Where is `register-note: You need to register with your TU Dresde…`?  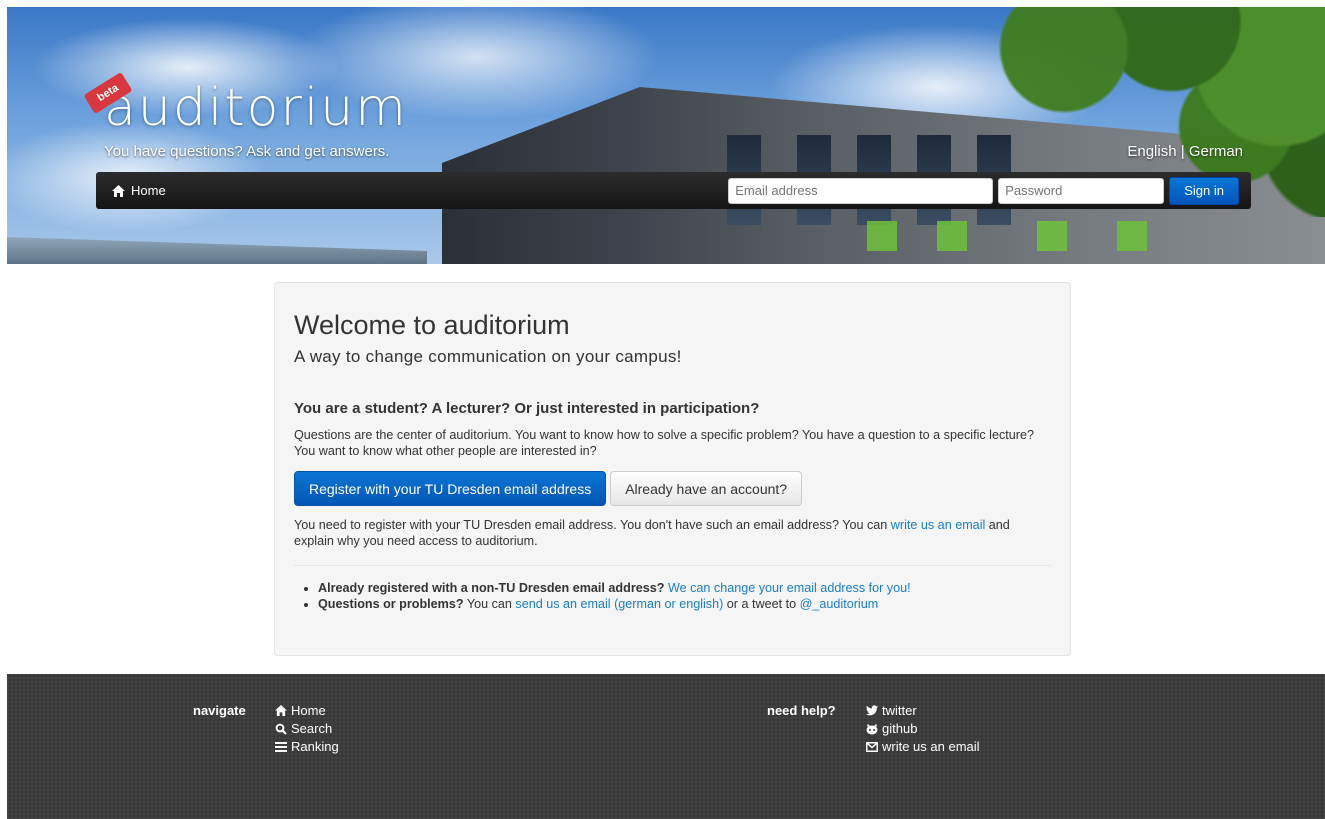
register-note: You need to register with your TU Dresde… is located at coordinates (672, 533).